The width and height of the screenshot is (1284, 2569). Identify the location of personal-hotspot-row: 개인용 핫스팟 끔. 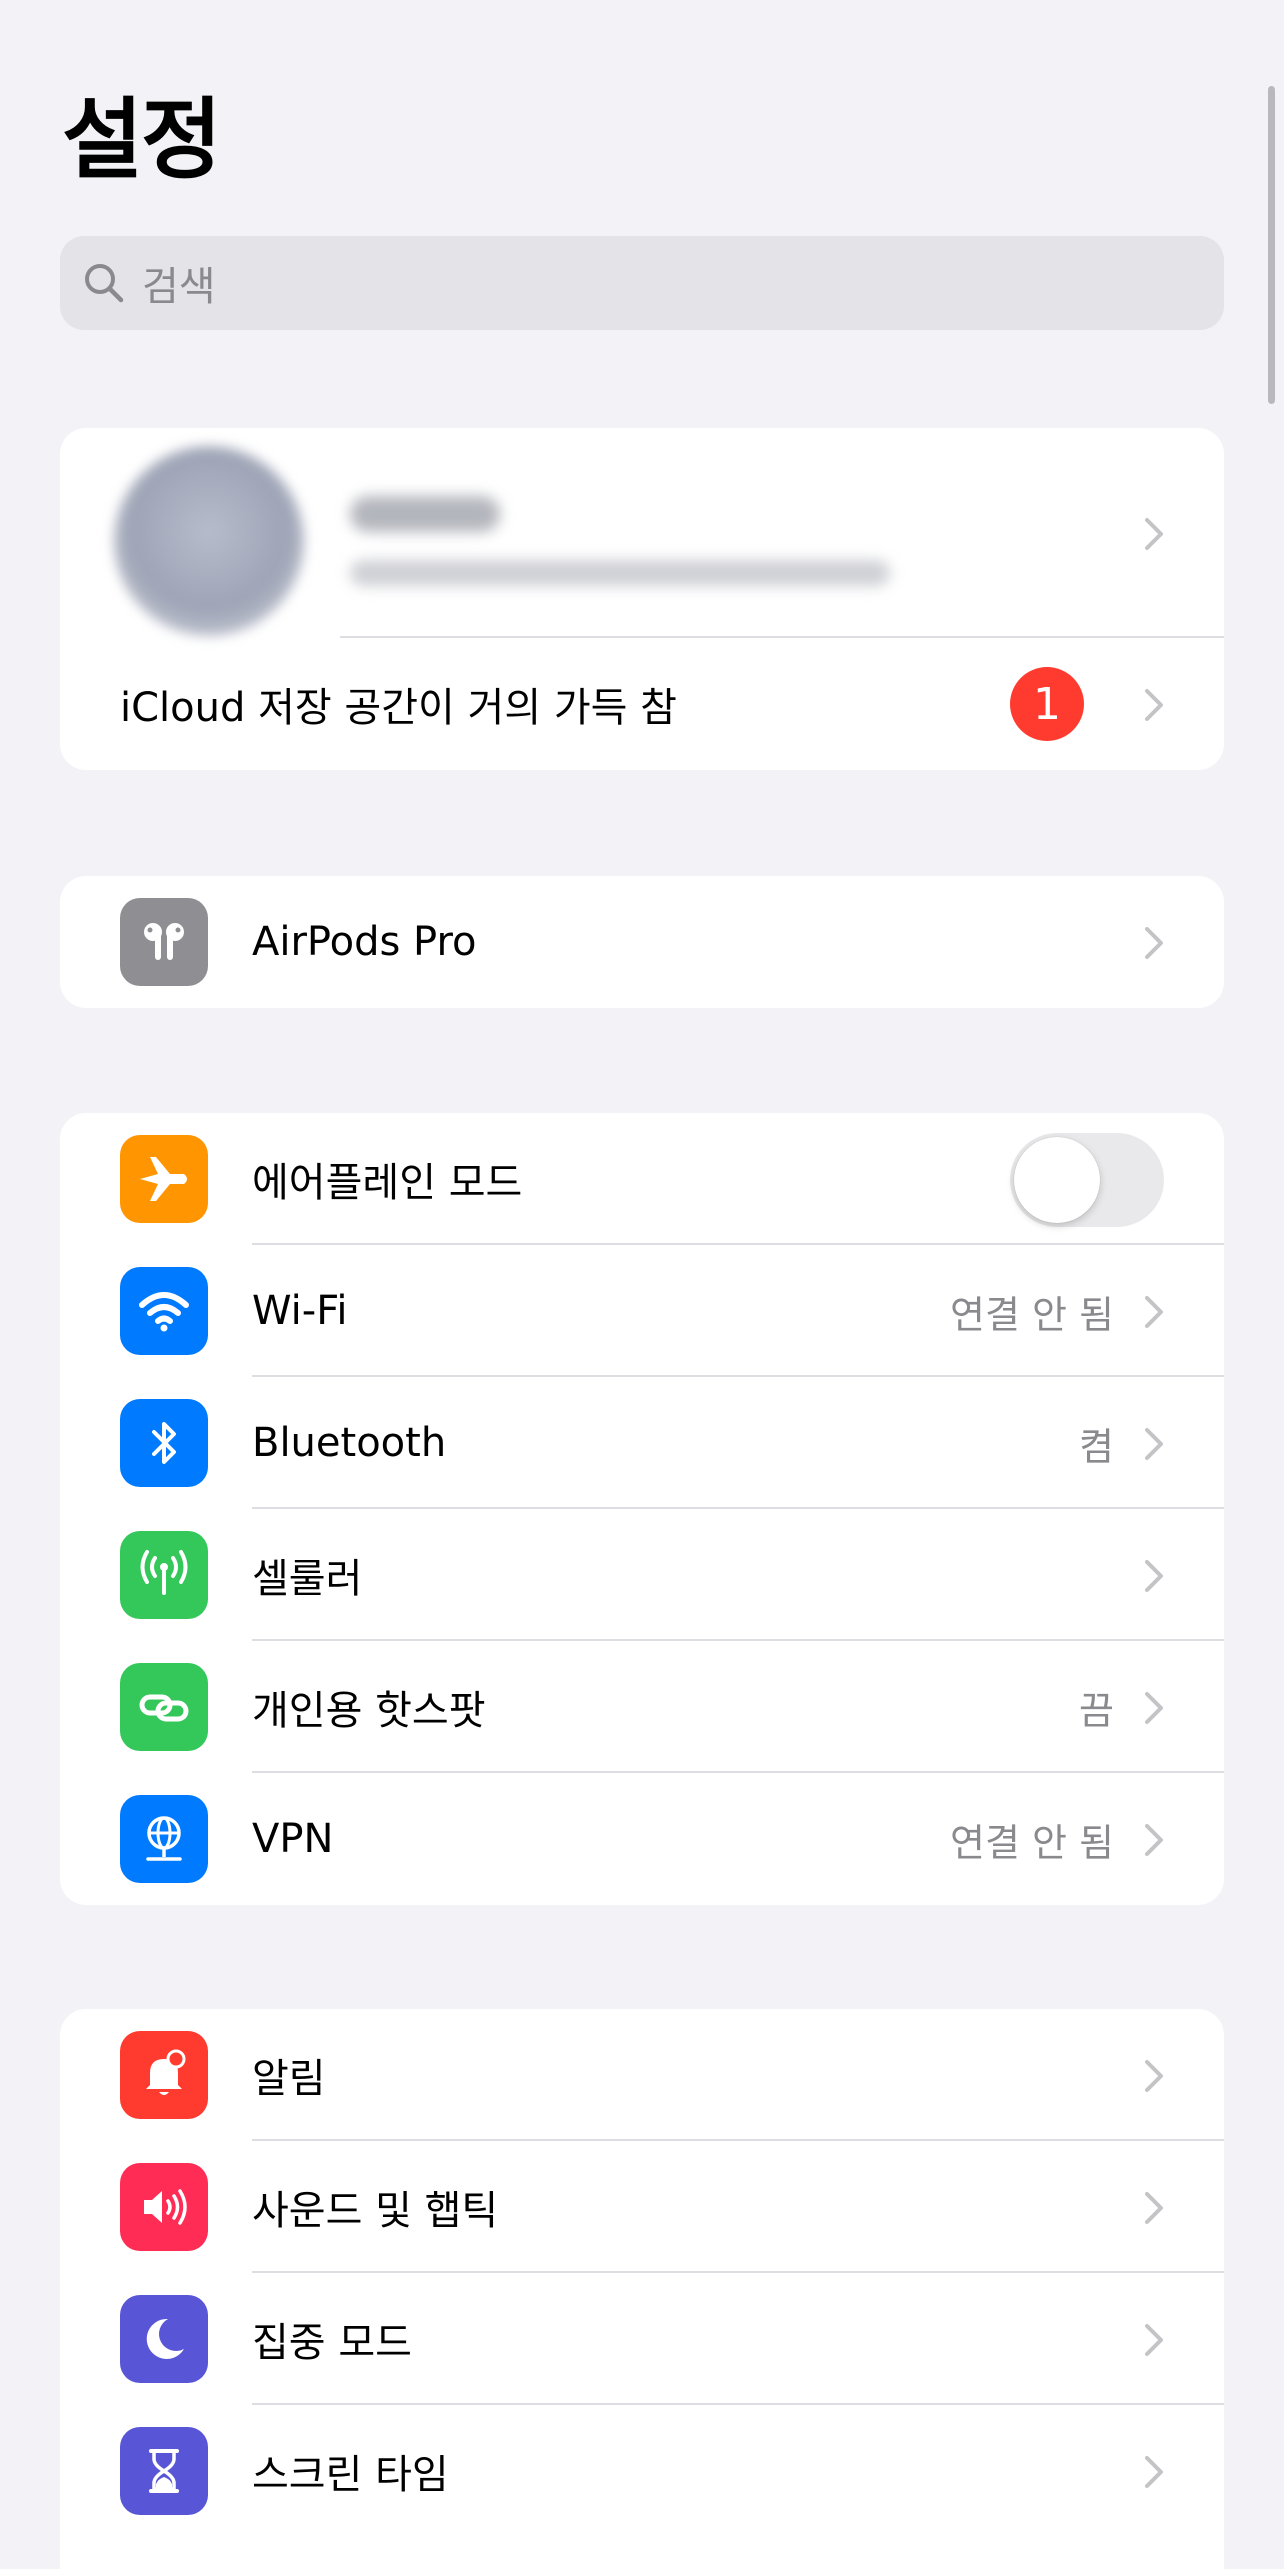
(642, 1707).